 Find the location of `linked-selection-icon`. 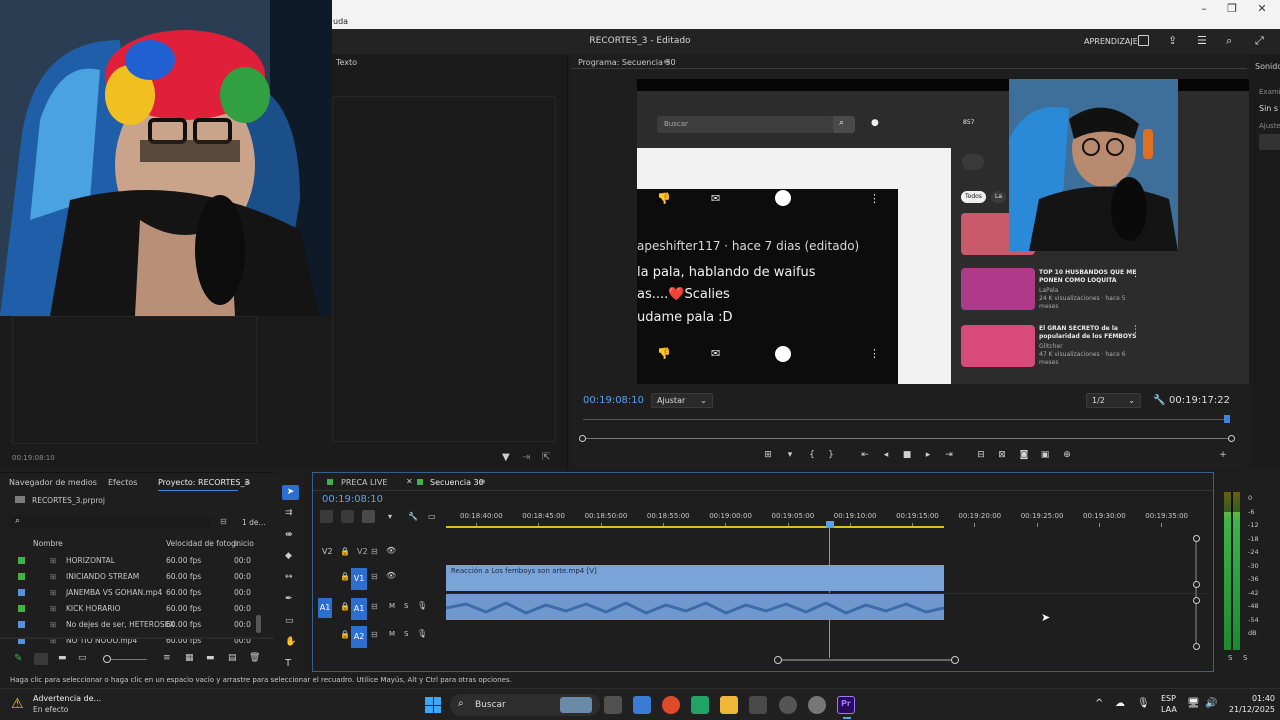

linked-selection-icon is located at coordinates (368, 516).